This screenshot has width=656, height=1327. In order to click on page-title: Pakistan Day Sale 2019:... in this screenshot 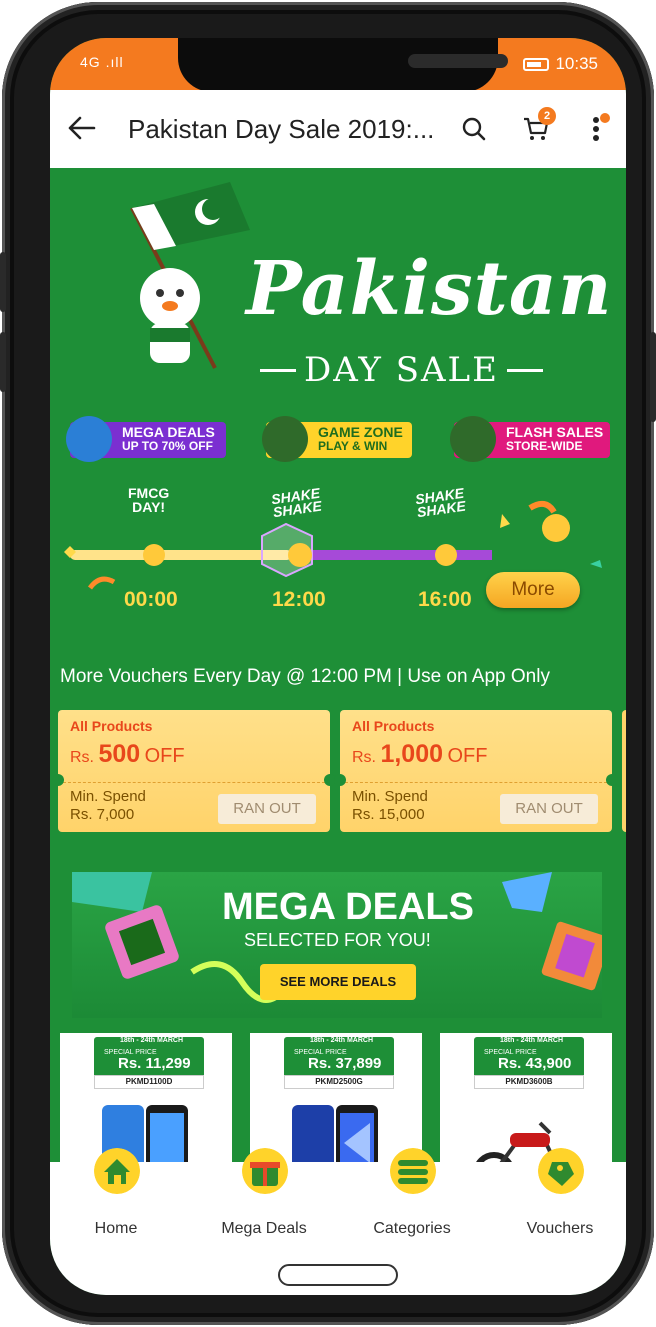, I will do `click(281, 128)`.